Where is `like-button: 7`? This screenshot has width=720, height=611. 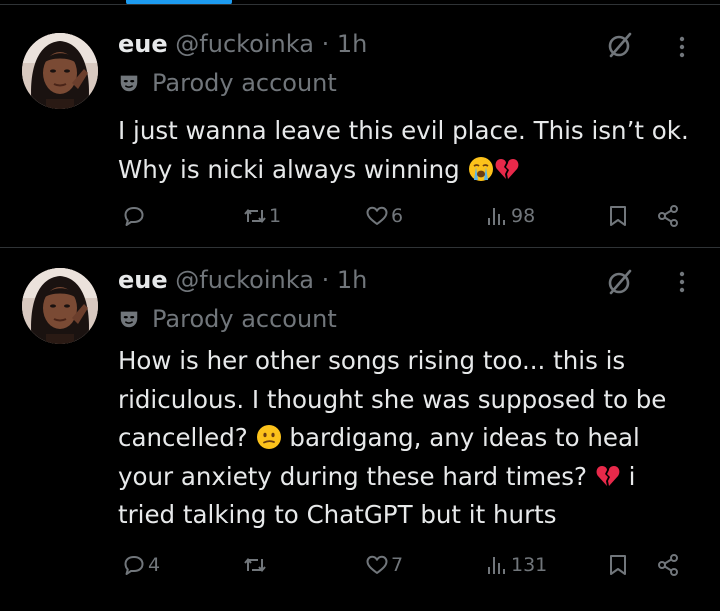
like-button: 7 is located at coordinates (384, 565).